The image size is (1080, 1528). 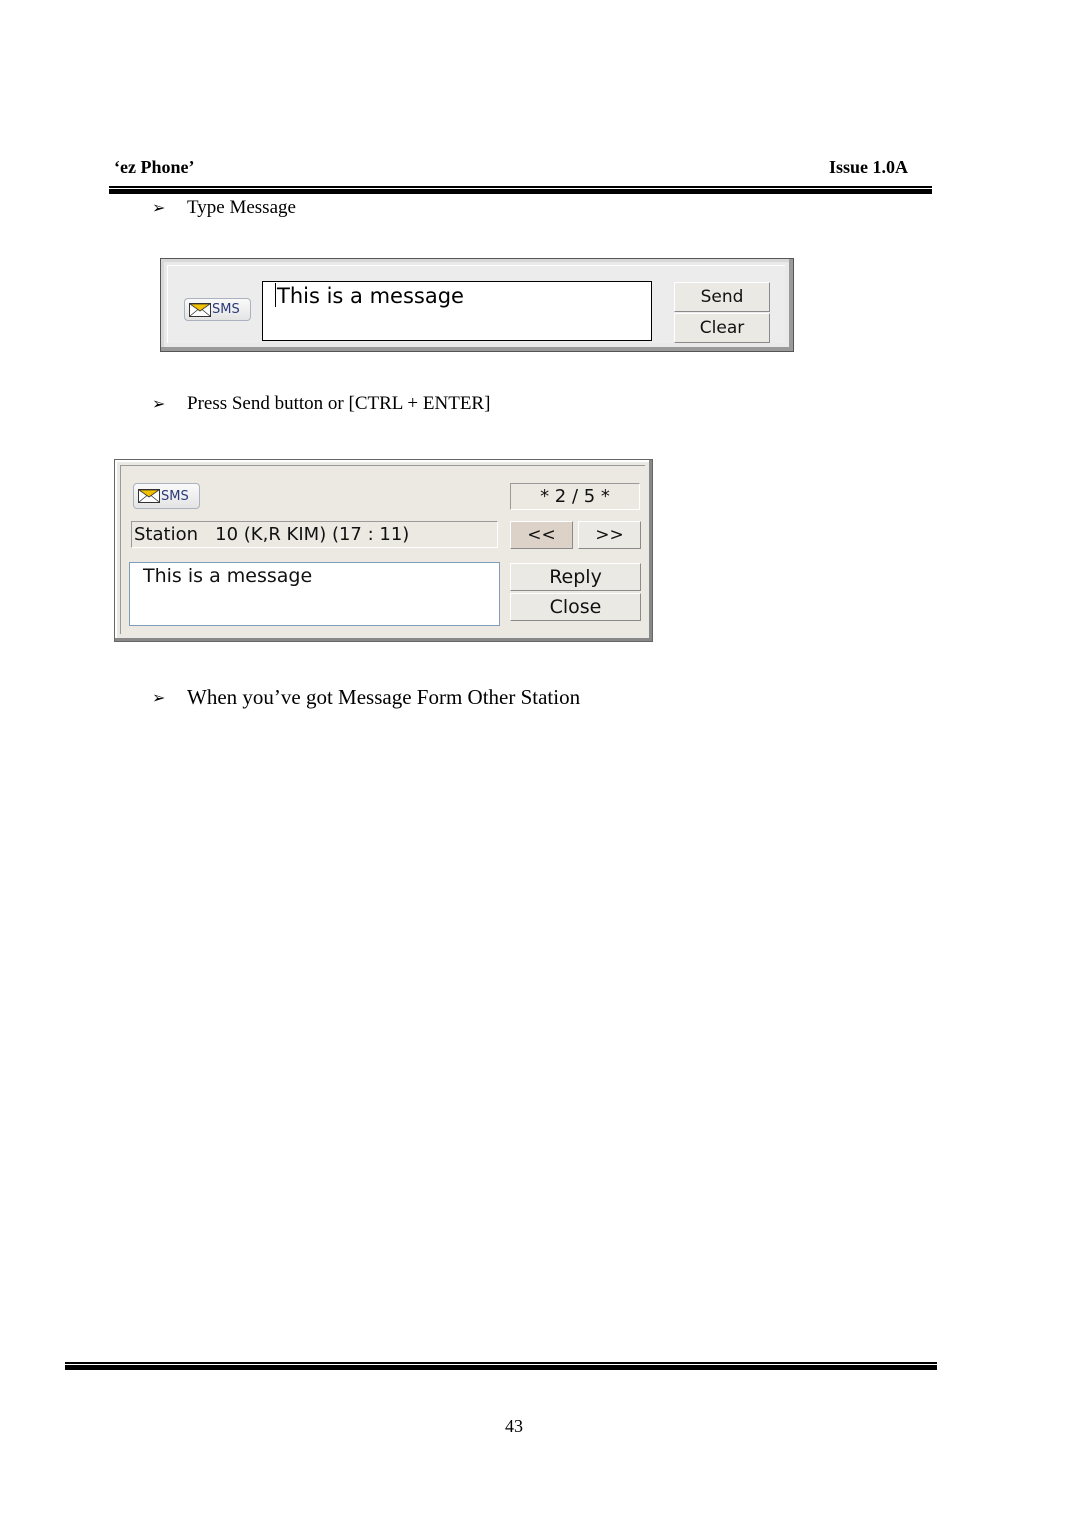 I want to click on previous-message-button: <<, so click(x=541, y=535).